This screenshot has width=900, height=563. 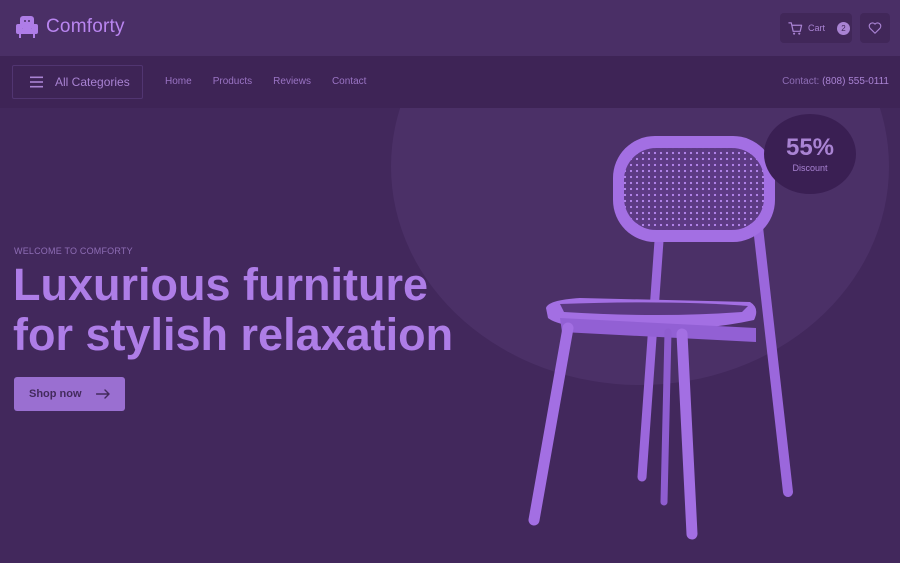 I want to click on contact-phone: (808) 555-0111, so click(x=855, y=81).